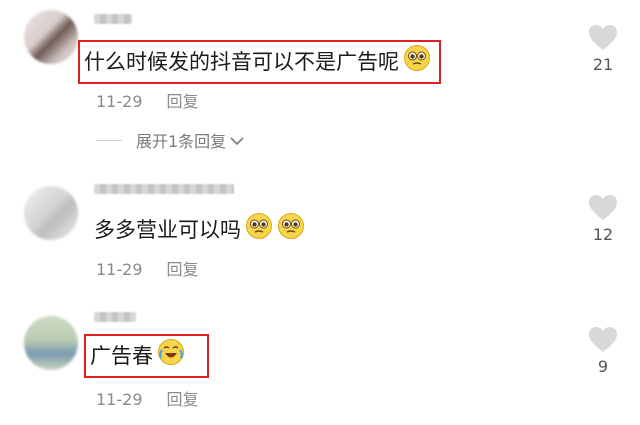 This screenshot has width=640, height=425. I want to click on divider-line, so click(109, 140).